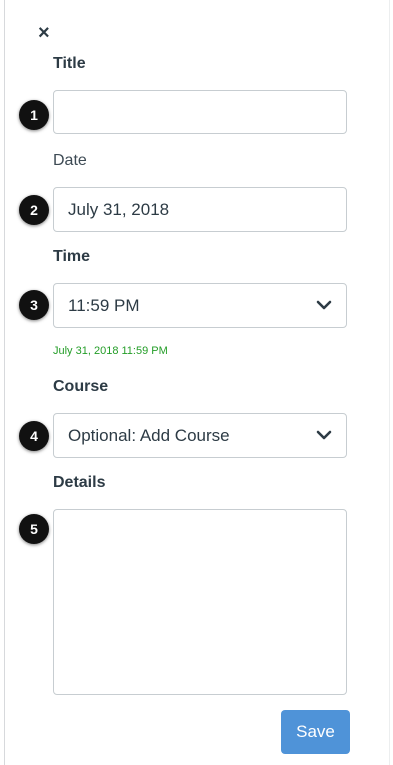 This screenshot has height=765, width=393. What do you see at coordinates (110, 351) in the screenshot?
I see `datetime-hint: July 31, 2018 11:59 PM` at bounding box center [110, 351].